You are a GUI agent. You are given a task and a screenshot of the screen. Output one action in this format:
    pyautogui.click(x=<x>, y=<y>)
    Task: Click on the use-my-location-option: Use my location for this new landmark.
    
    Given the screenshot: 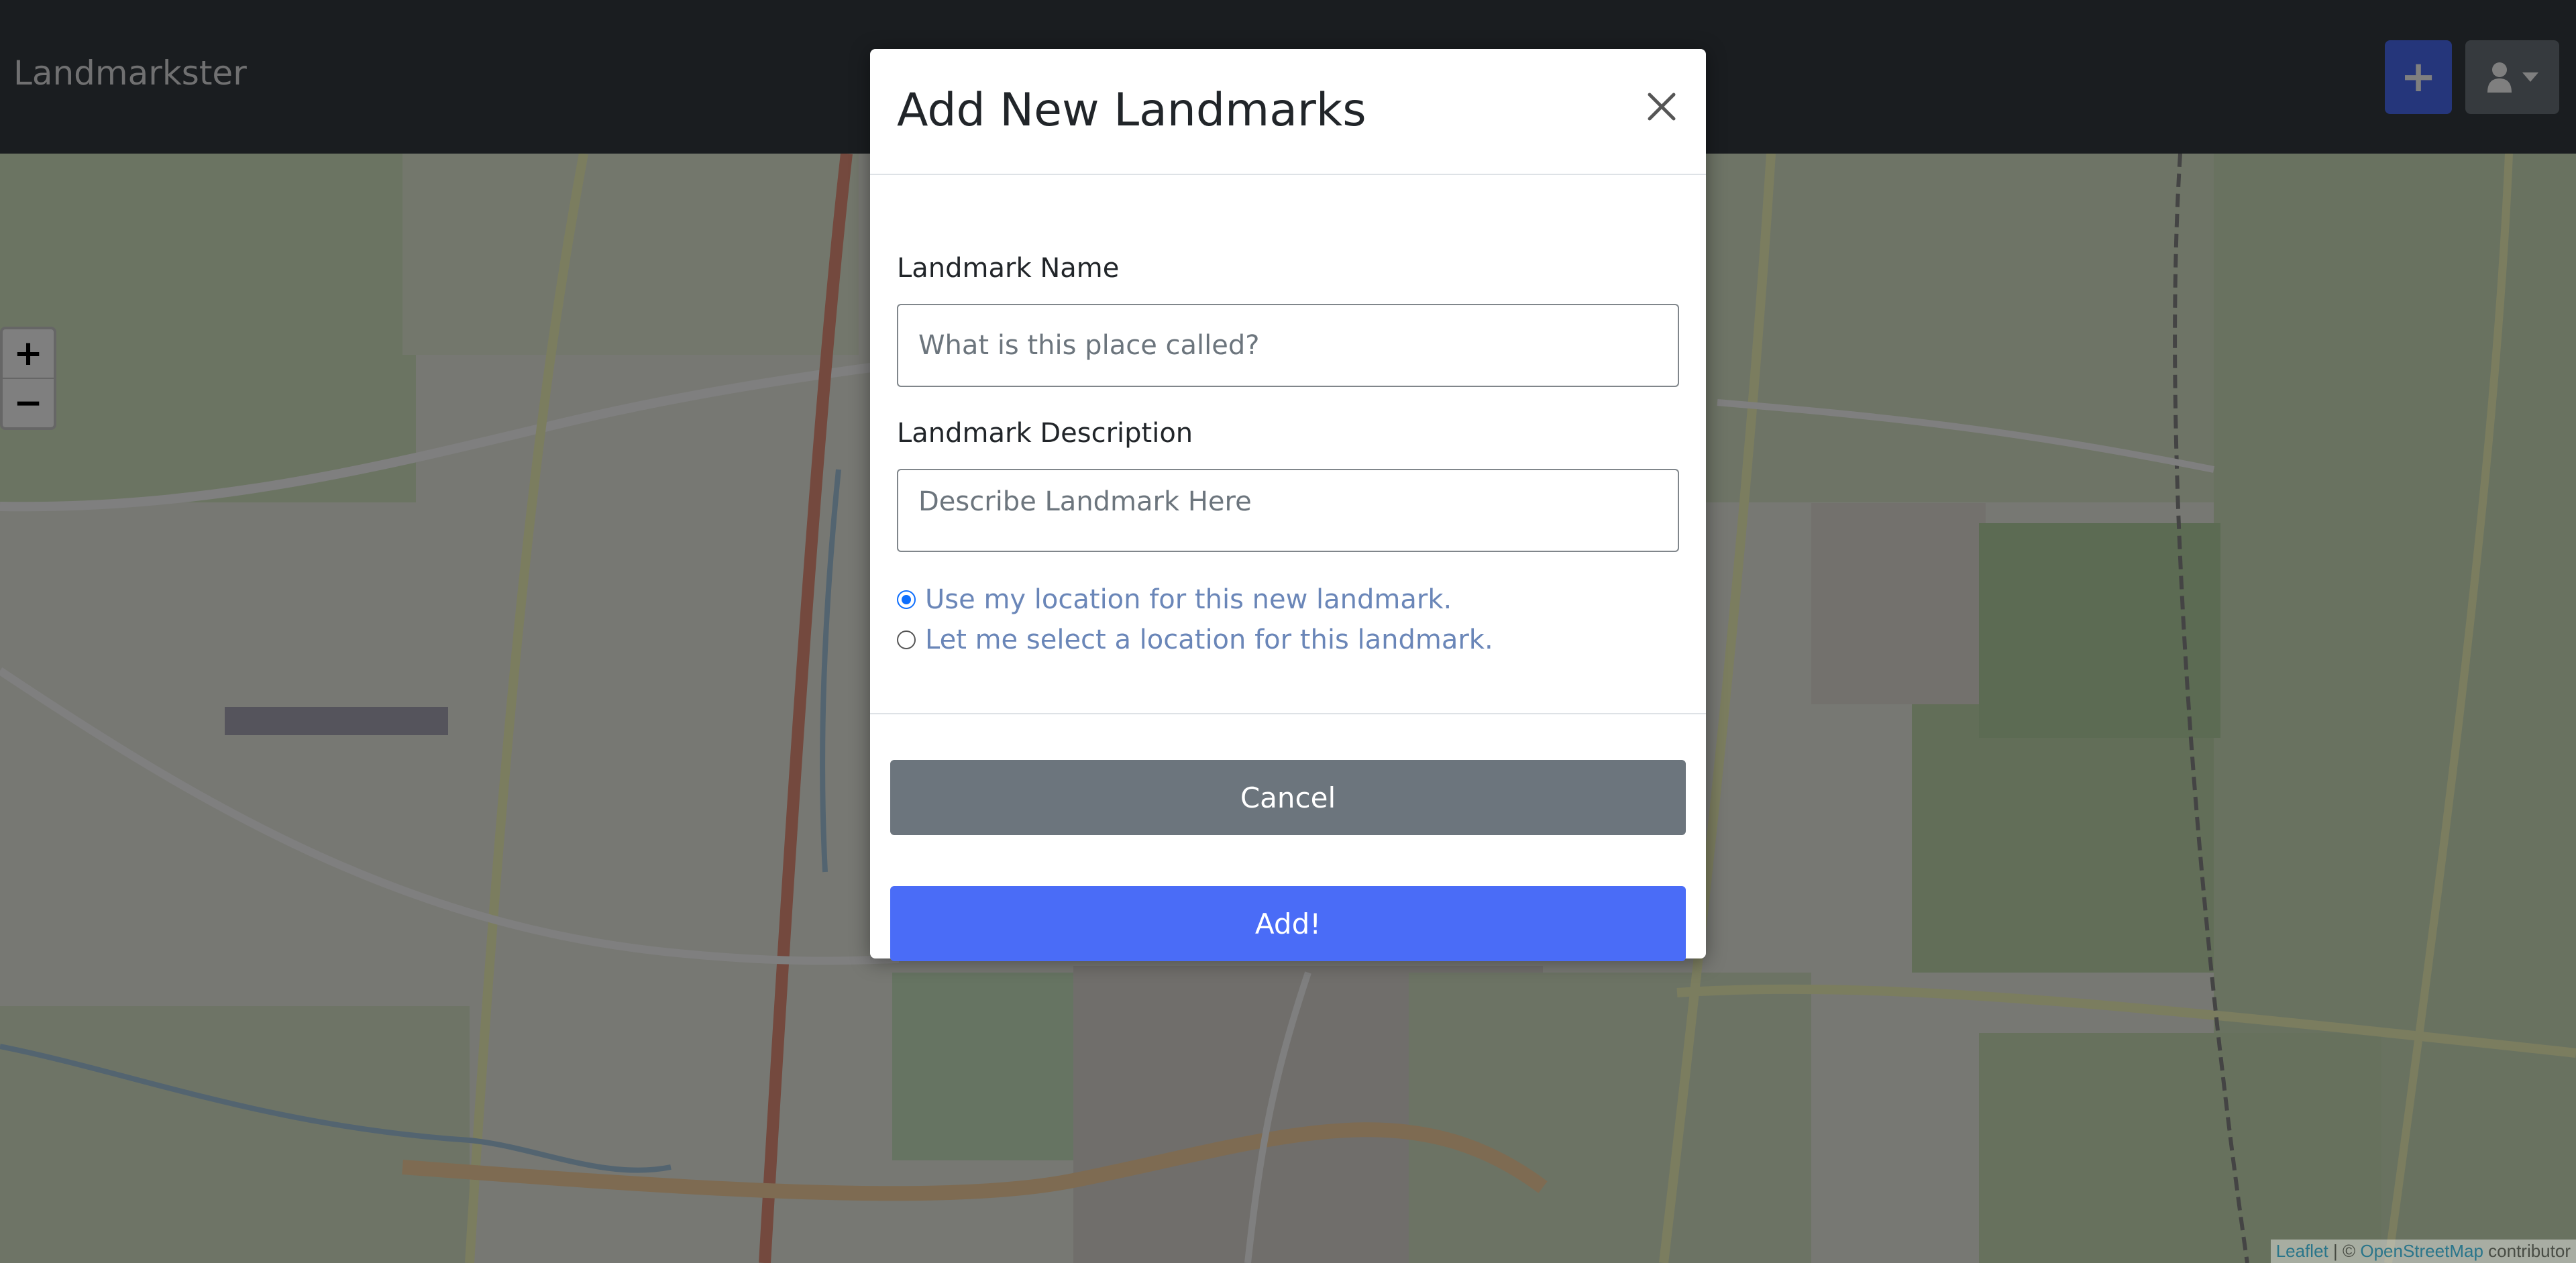 What is the action you would take?
    pyautogui.click(x=1174, y=599)
    